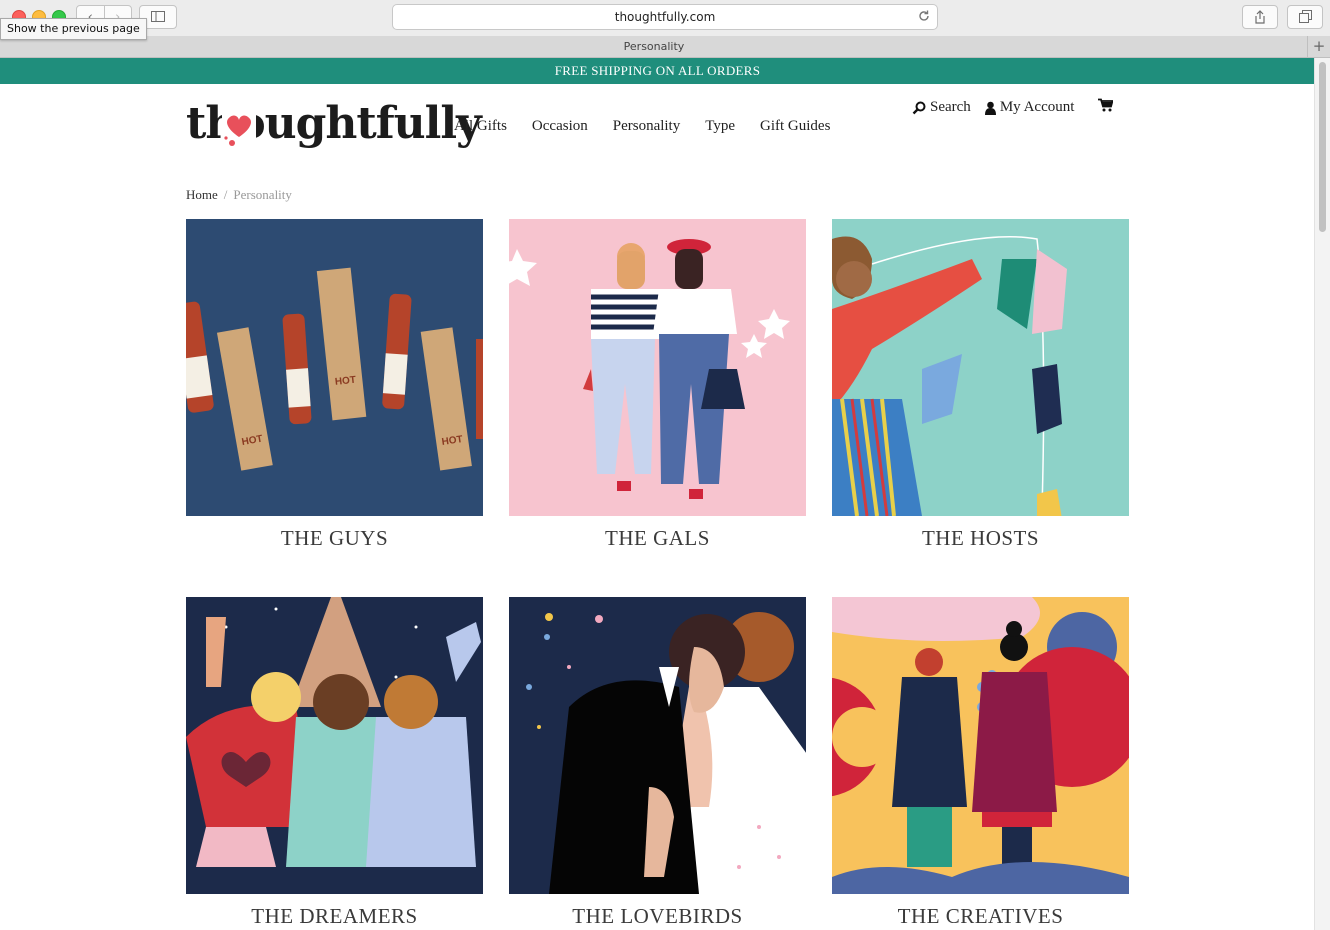 Image resolution: width=1330 pixels, height=930 pixels. I want to click on hosts-illustration, so click(980, 367).